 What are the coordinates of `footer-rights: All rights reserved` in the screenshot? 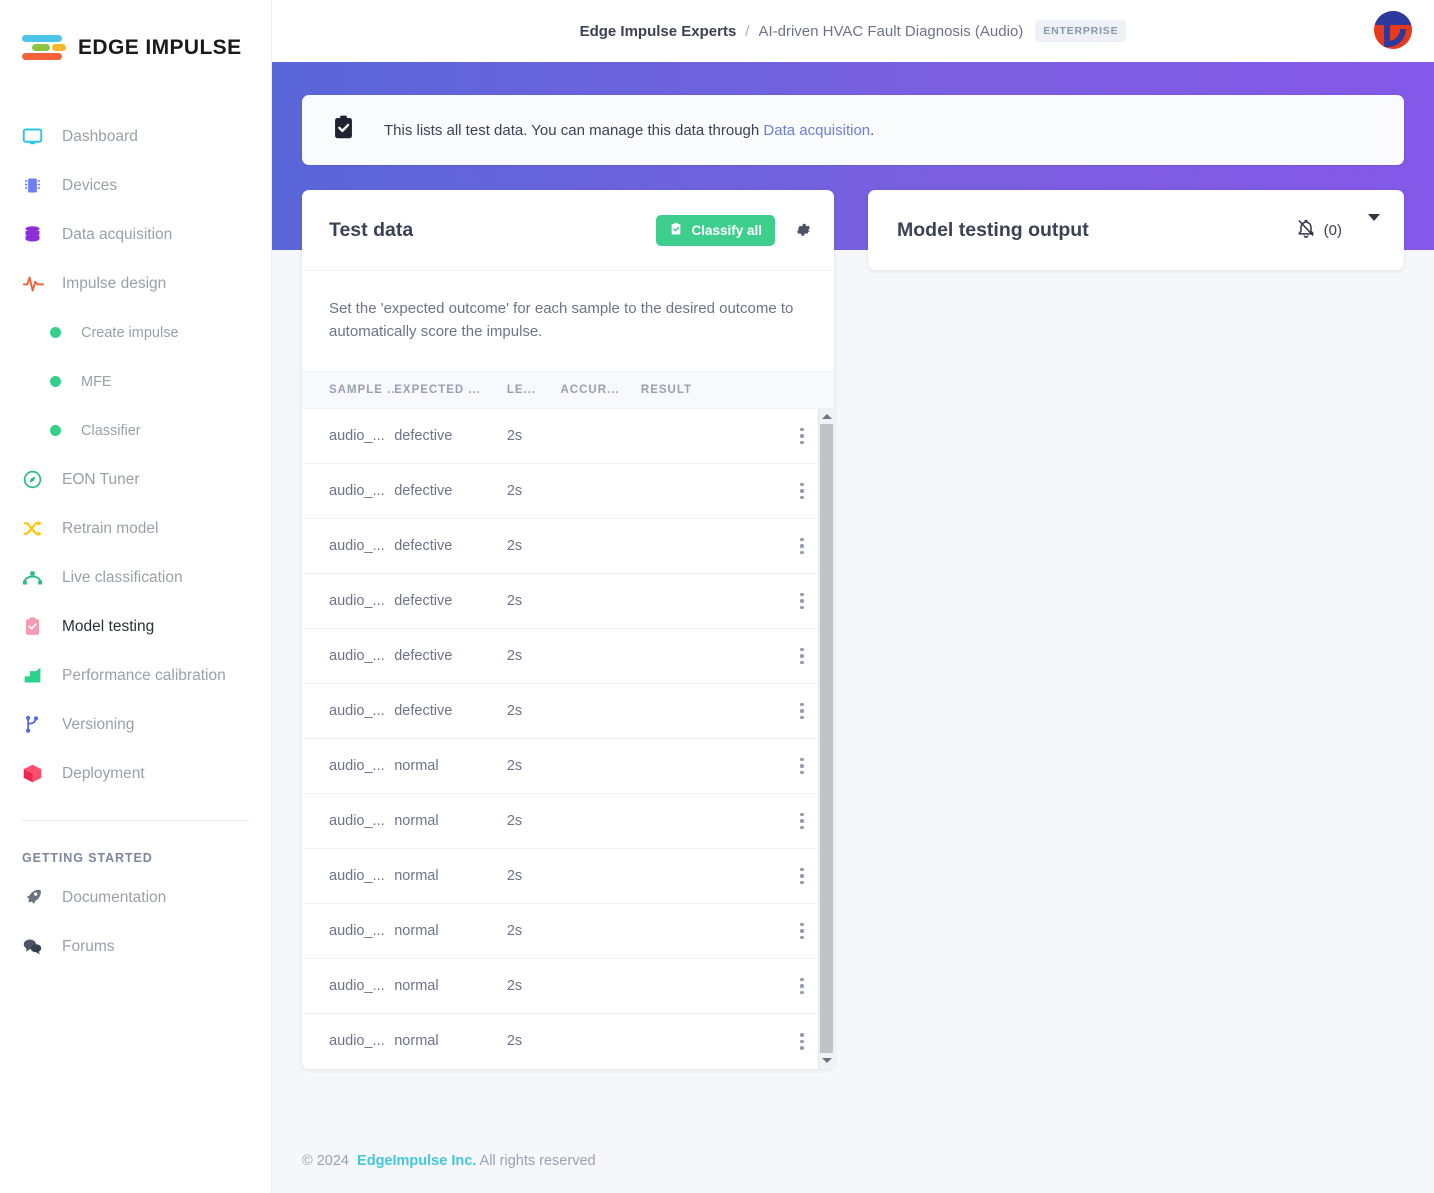 It's located at (537, 1161).